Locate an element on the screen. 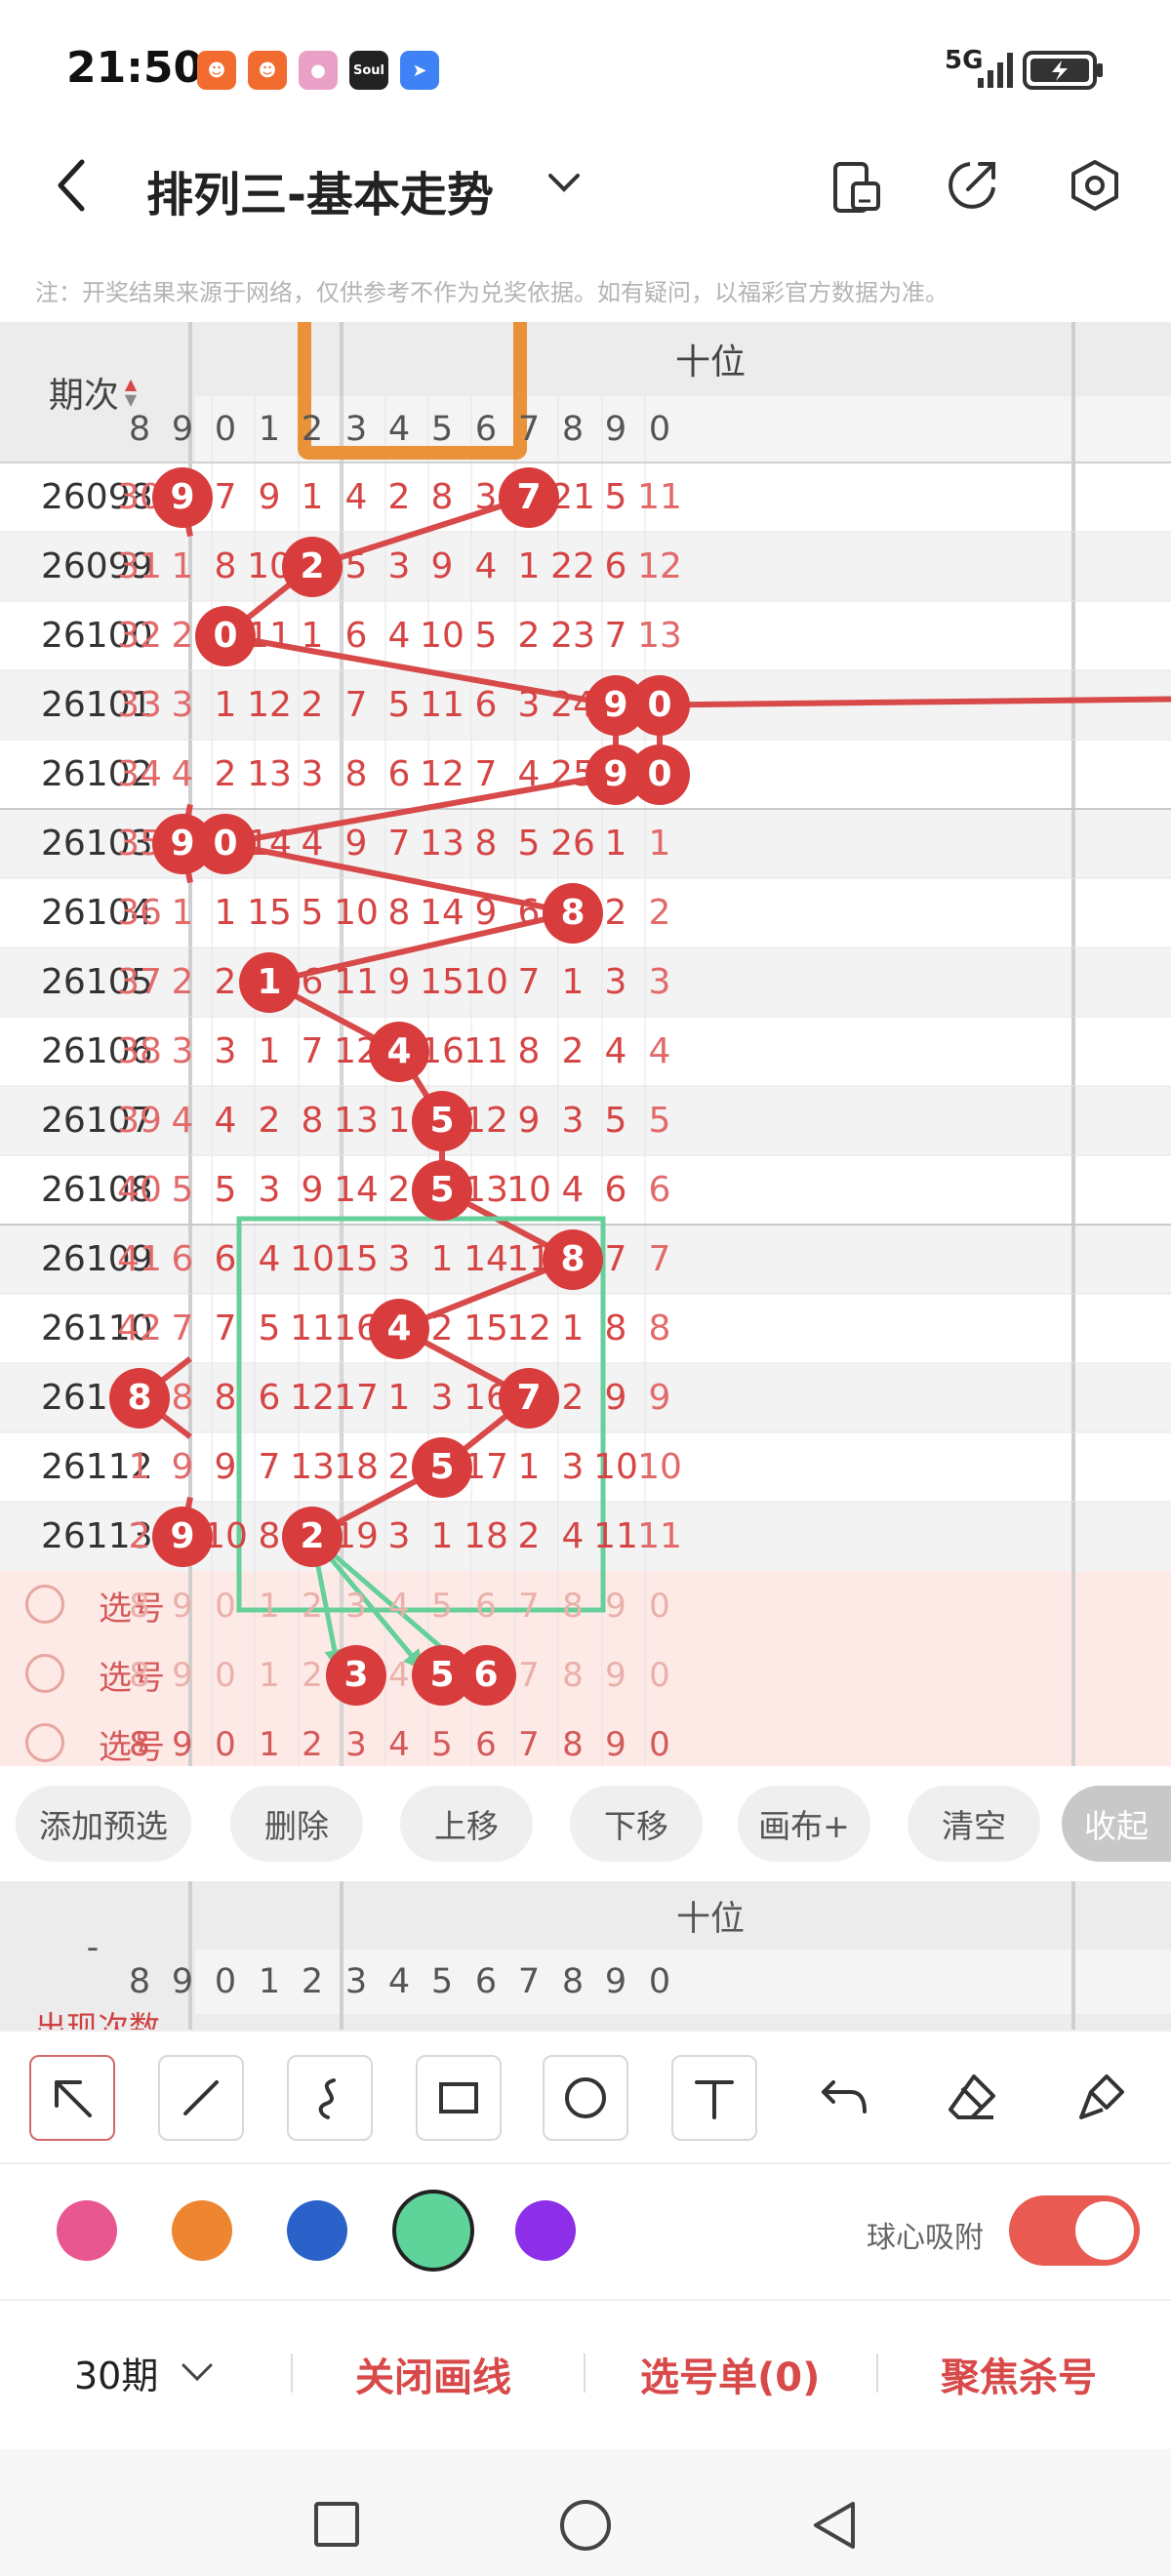 Image resolution: width=1171 pixels, height=2576 pixels. table-cell: 1 is located at coordinates (659, 844).